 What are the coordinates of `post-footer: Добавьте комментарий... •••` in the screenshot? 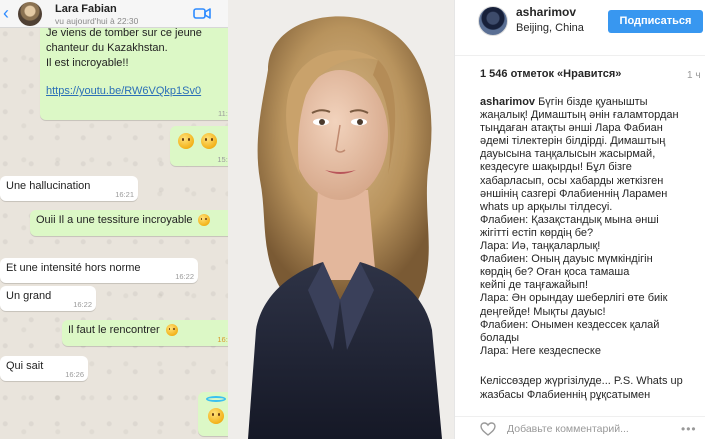 It's located at (580, 427).